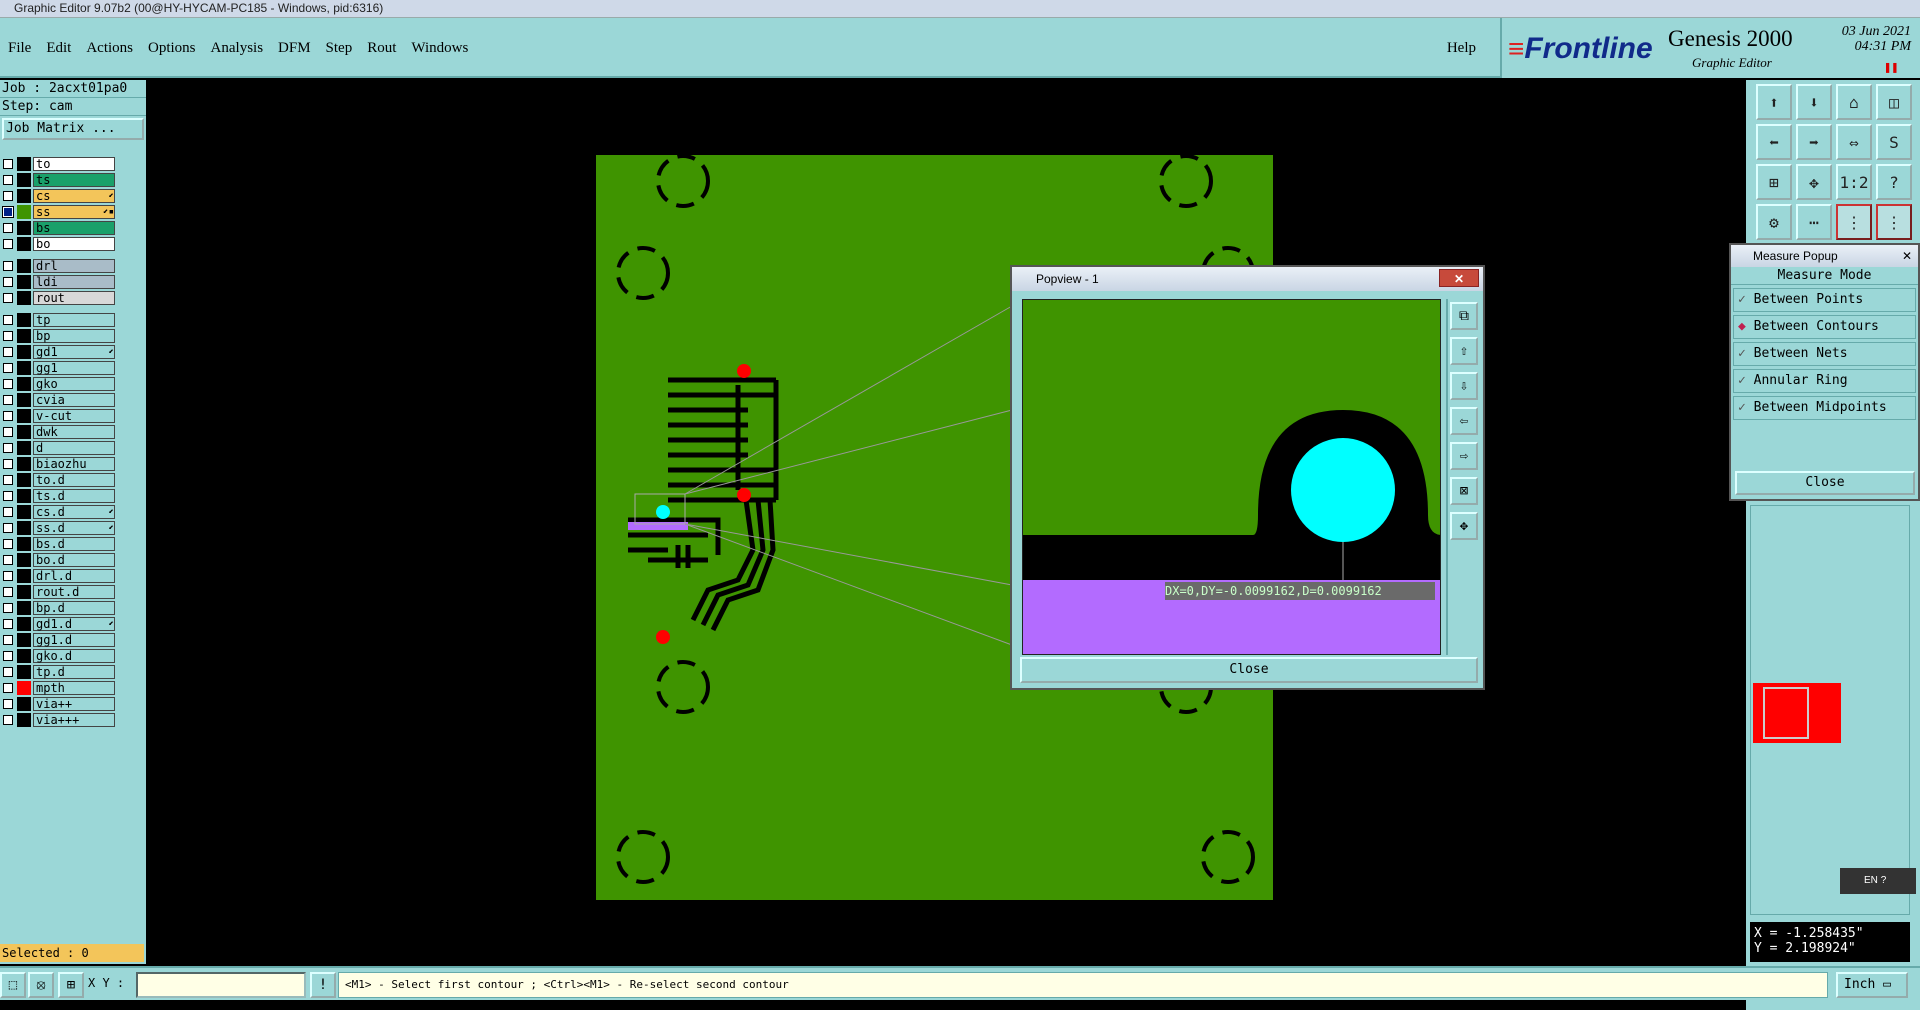 This screenshot has width=1920, height=1010. What do you see at coordinates (1459, 278) in the screenshot?
I see `popview-close-x-button: ✕` at bounding box center [1459, 278].